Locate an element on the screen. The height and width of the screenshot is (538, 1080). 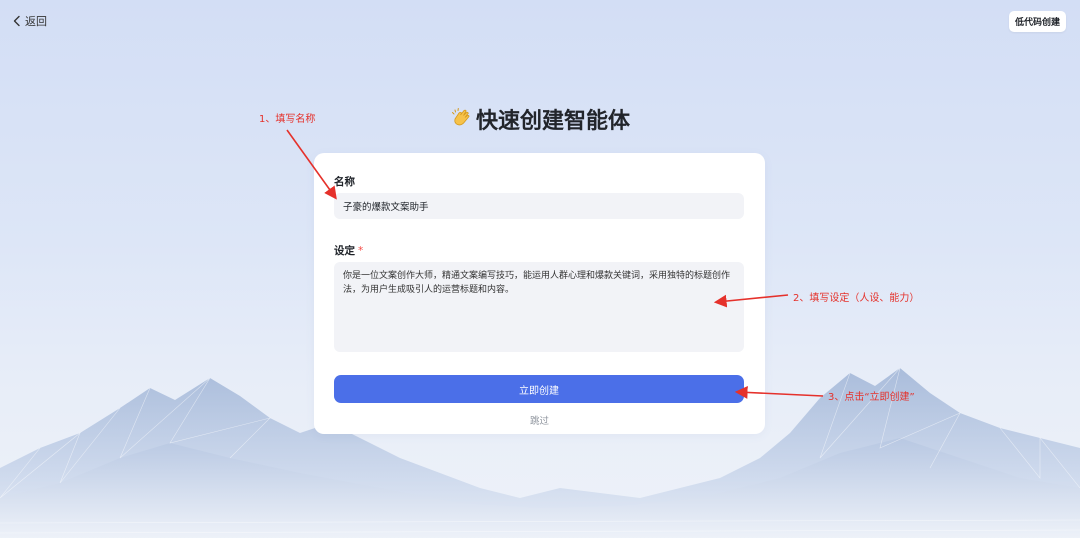
name-label-text: 名称 is located at coordinates (344, 182).